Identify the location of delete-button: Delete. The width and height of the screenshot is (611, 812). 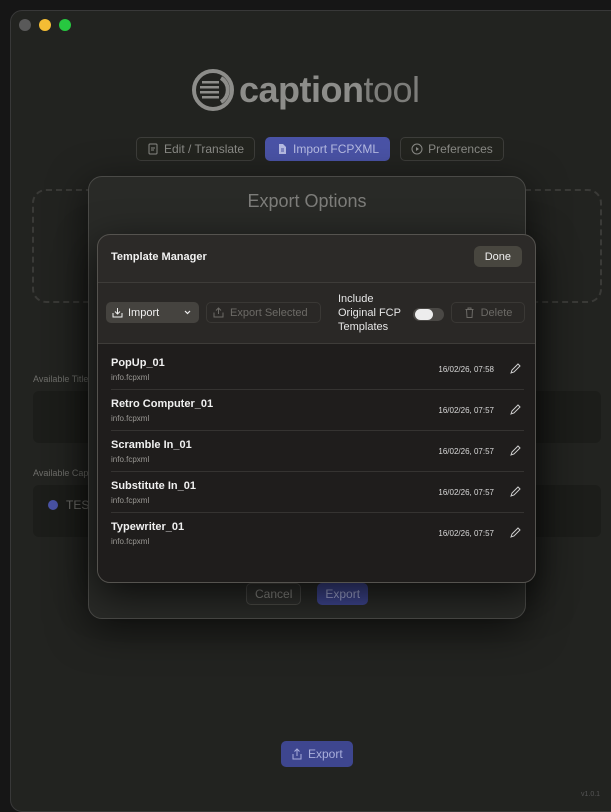
(488, 312).